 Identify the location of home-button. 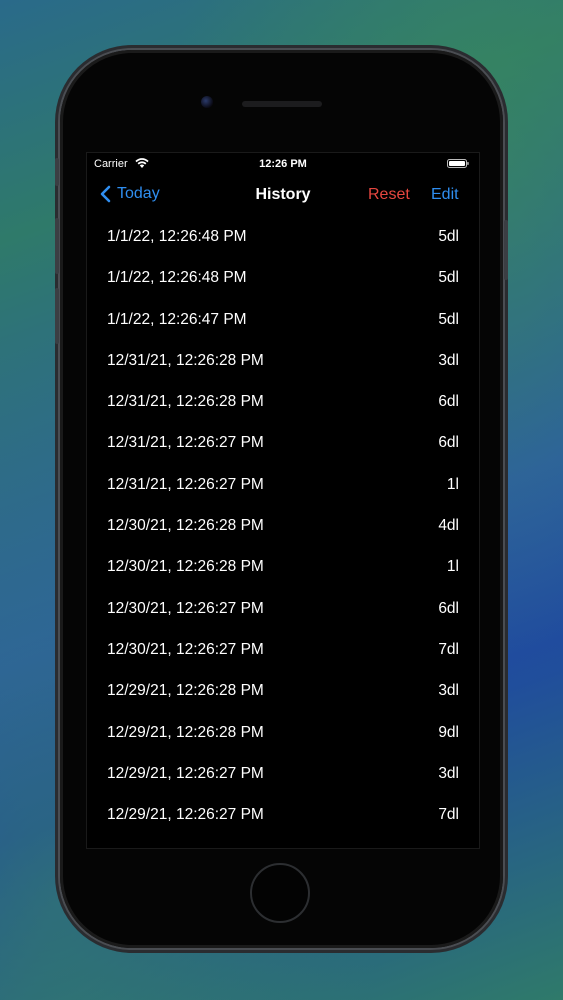
(280, 893).